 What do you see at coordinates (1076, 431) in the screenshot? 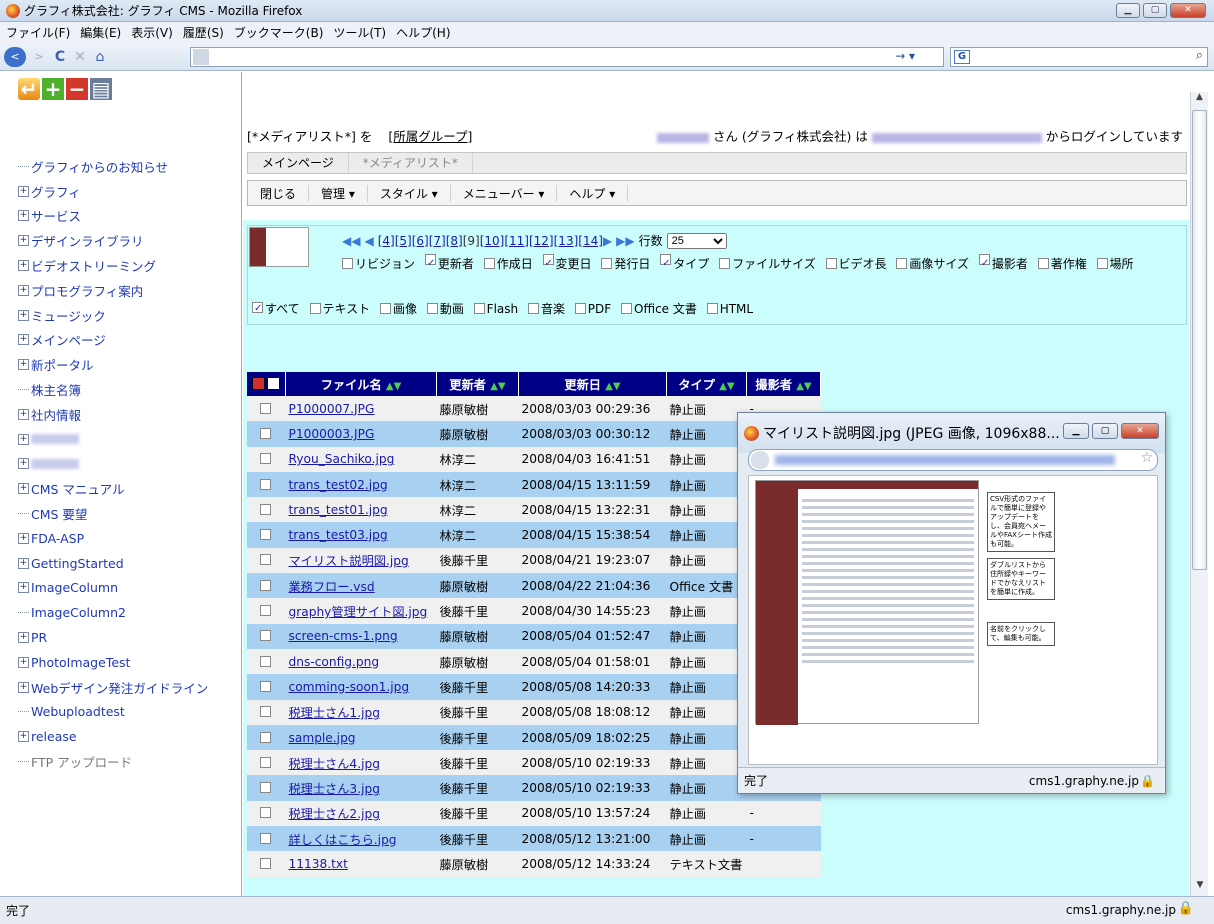
I see `popup-minimize-button: ▁` at bounding box center [1076, 431].